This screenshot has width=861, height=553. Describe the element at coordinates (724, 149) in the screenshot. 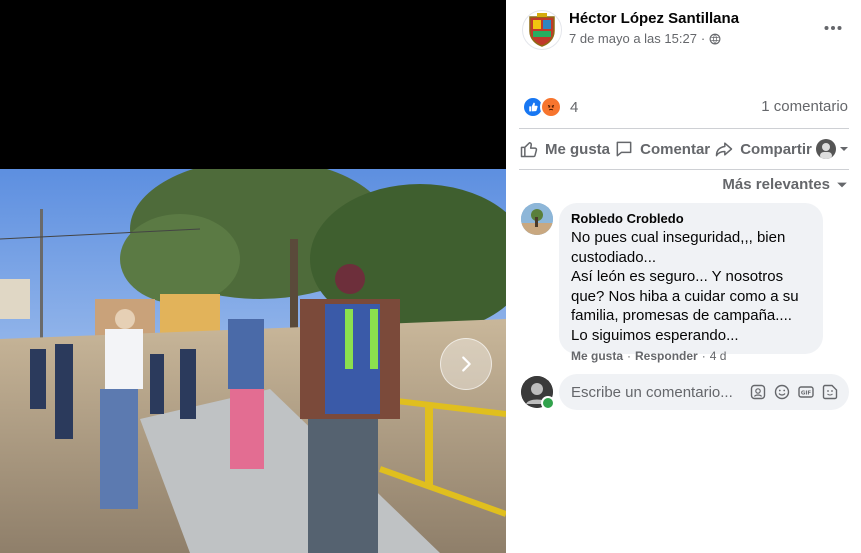

I see `share-arrow-icon` at that location.